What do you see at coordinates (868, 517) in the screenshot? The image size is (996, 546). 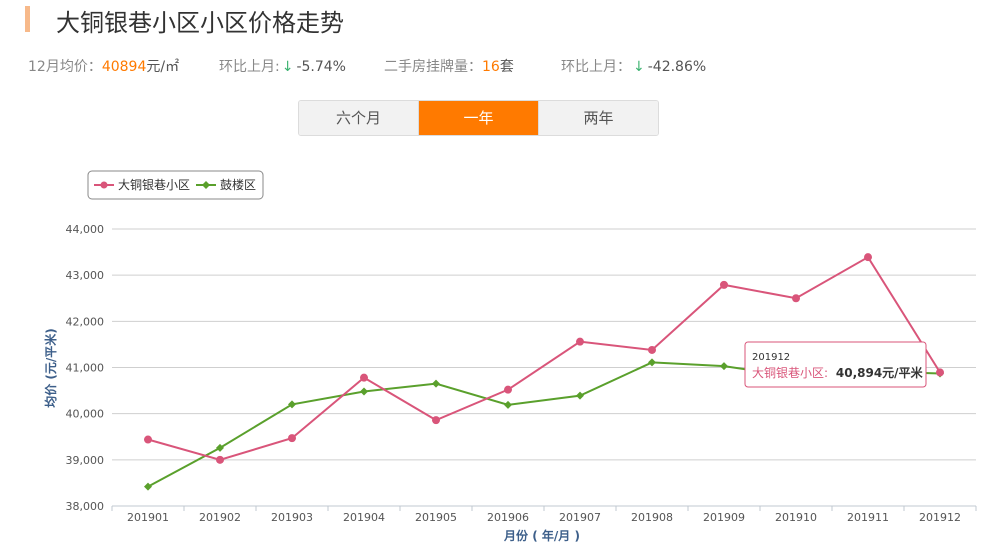 I see `x-tick-label: 201911` at bounding box center [868, 517].